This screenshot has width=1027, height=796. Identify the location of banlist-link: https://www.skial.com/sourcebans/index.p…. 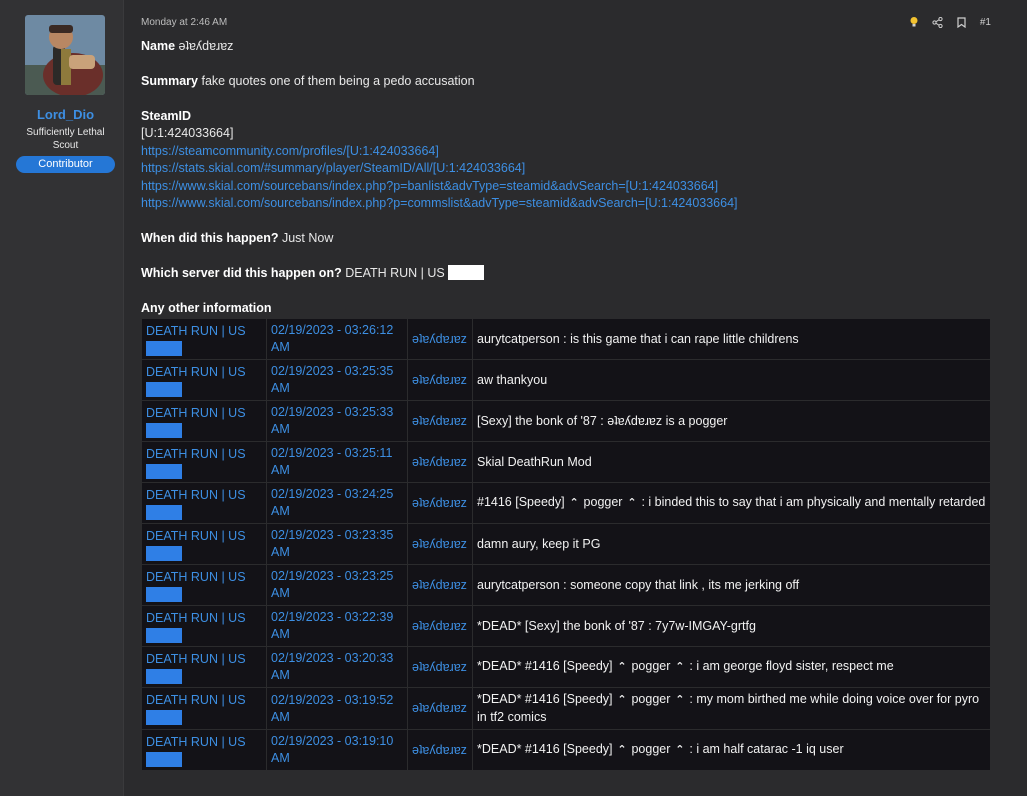
(429, 186).